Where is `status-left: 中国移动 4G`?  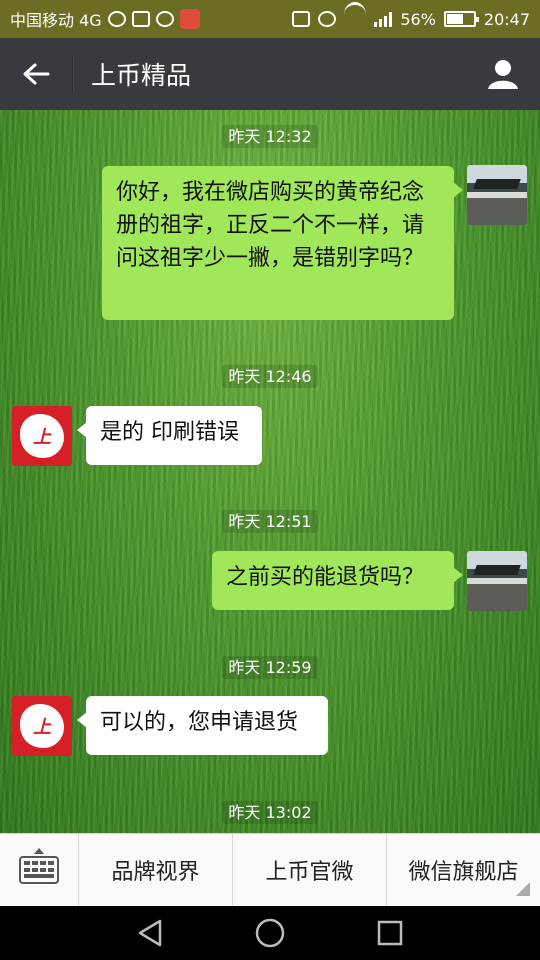 status-left: 中国移动 4G is located at coordinates (105, 19).